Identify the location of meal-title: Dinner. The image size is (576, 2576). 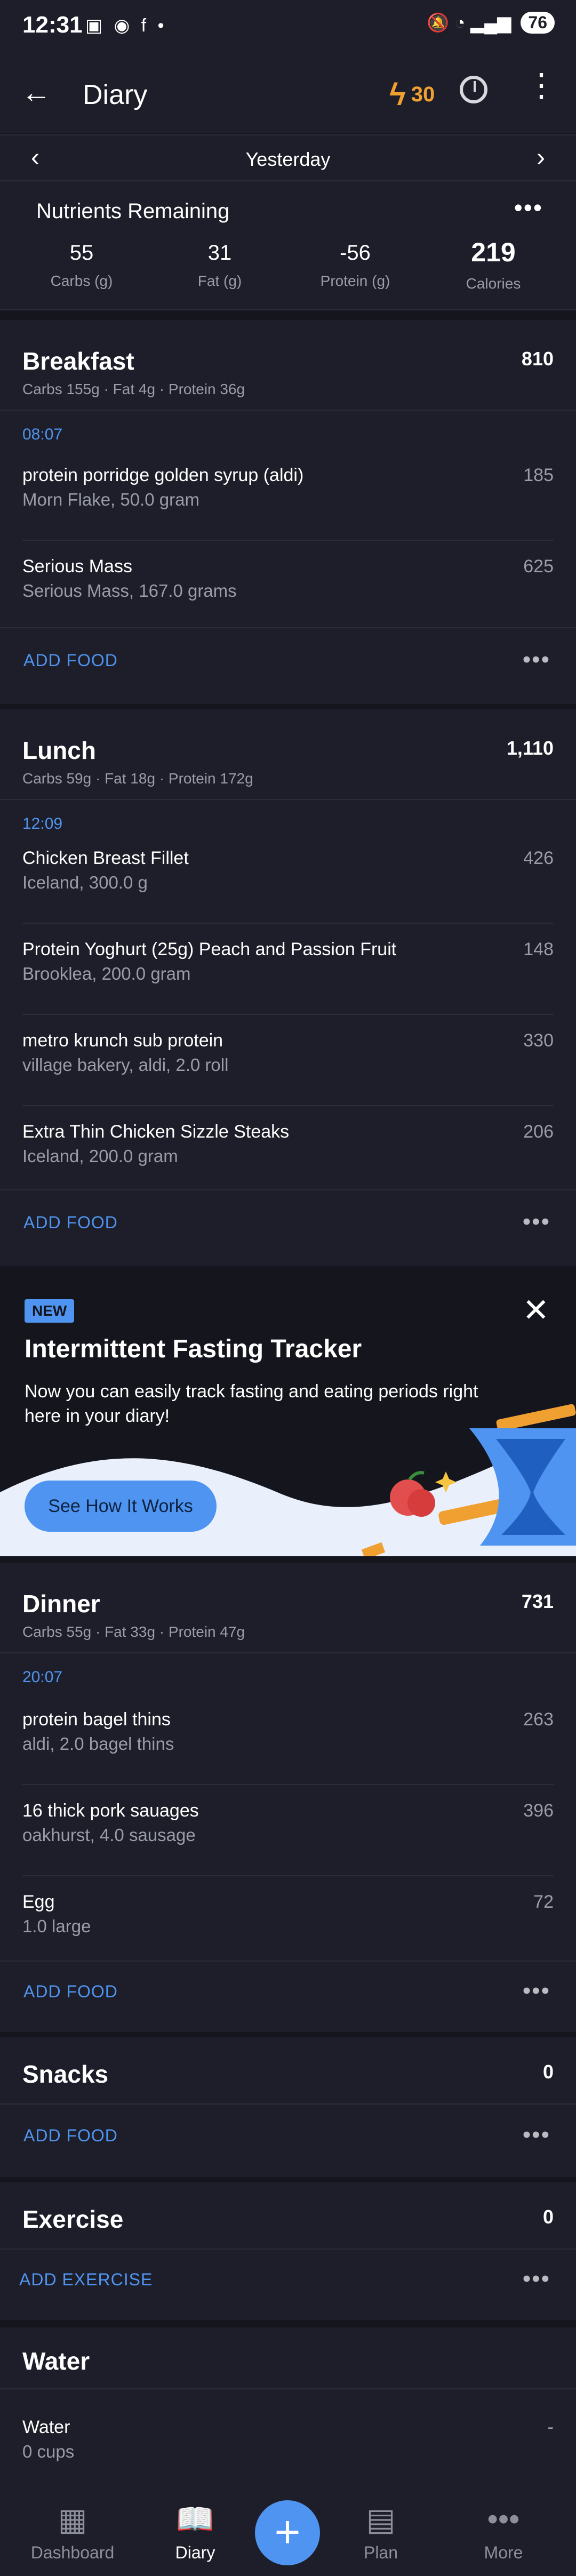
(61, 1603).